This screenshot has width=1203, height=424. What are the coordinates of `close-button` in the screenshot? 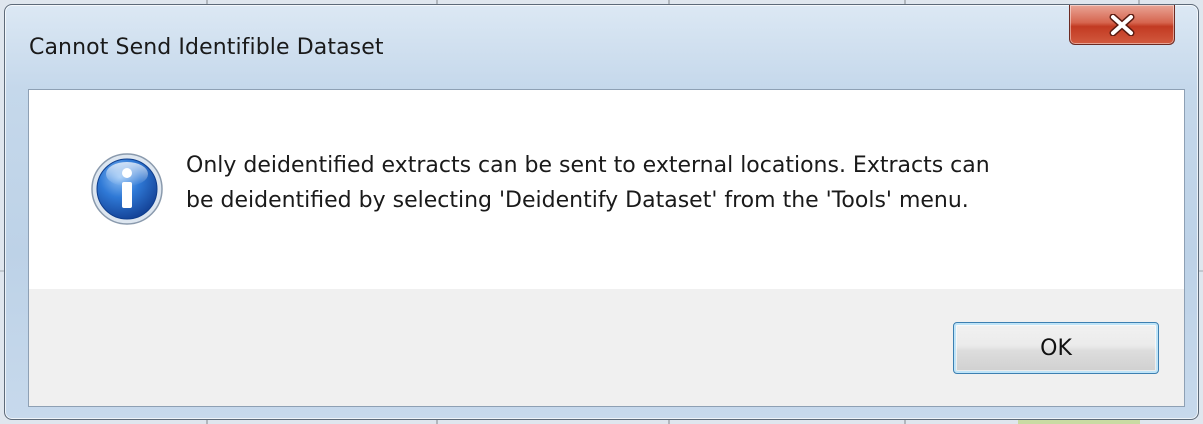 It's located at (1122, 25).